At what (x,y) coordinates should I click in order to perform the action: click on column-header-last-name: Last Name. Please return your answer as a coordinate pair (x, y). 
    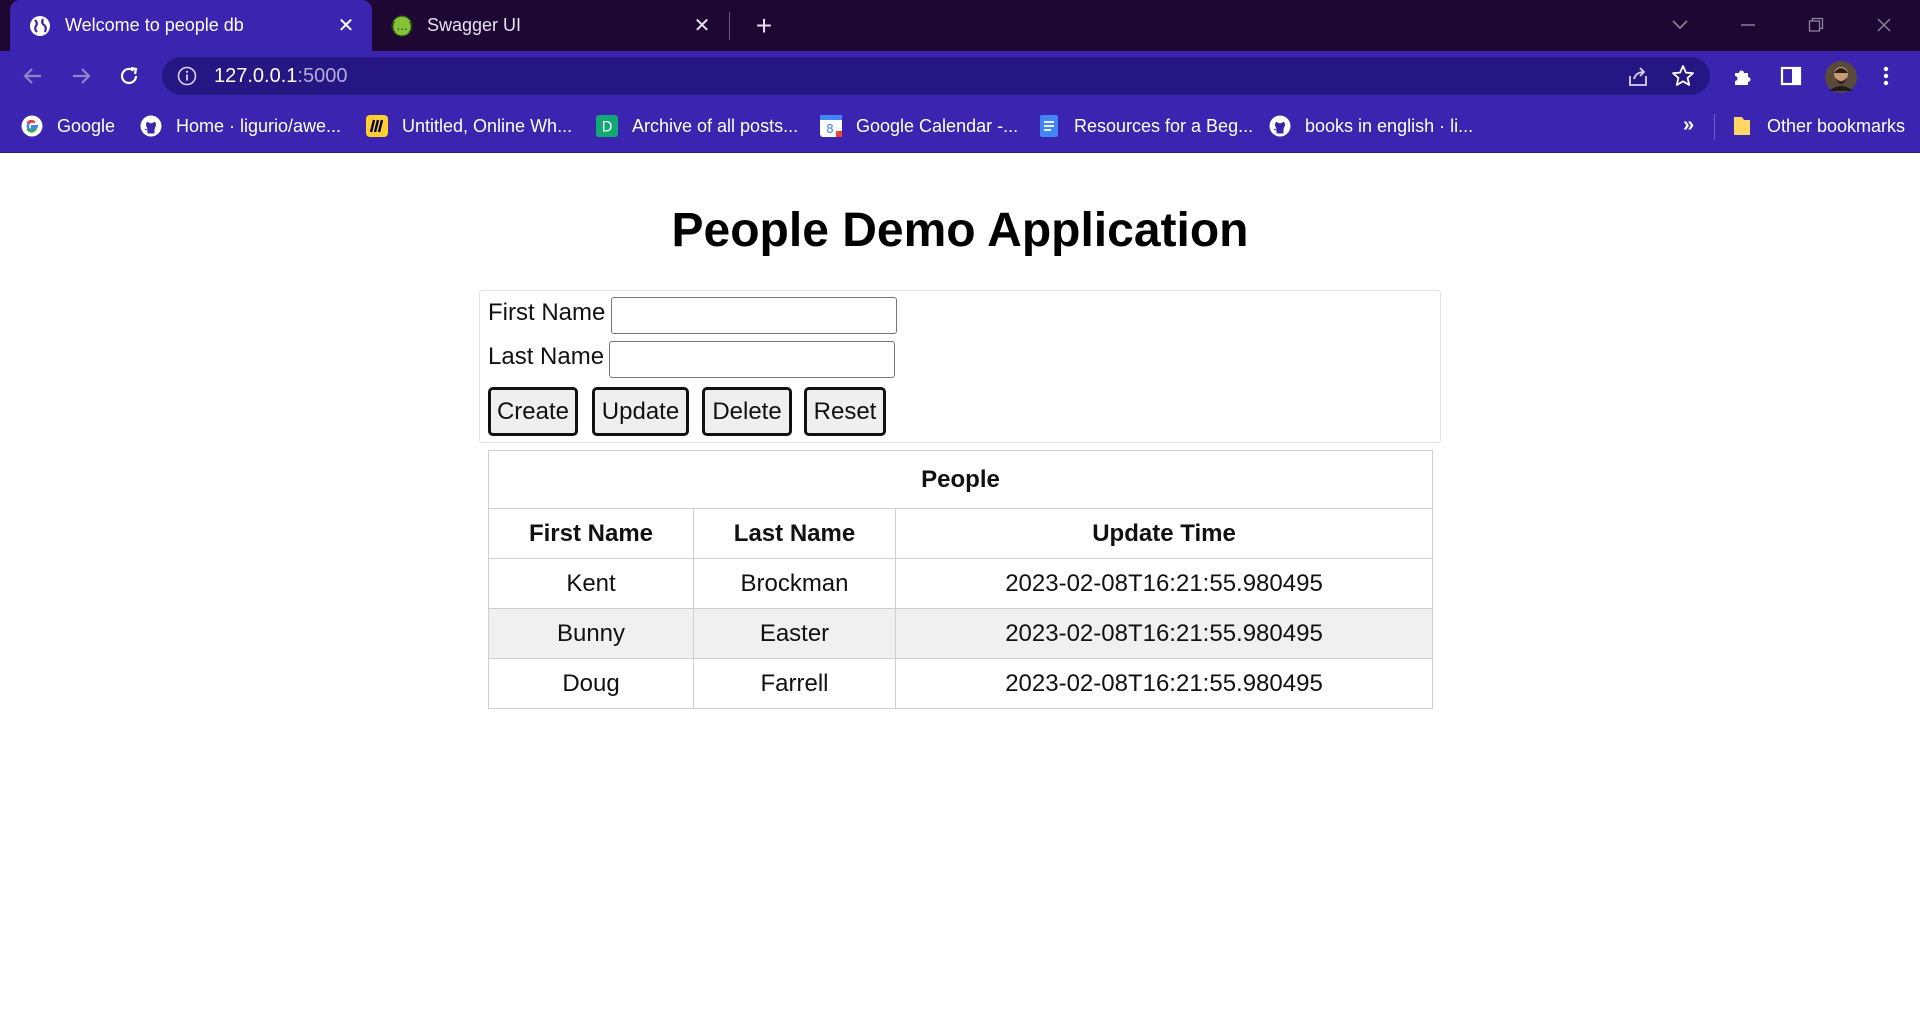
    Looking at the image, I should click on (794, 533).